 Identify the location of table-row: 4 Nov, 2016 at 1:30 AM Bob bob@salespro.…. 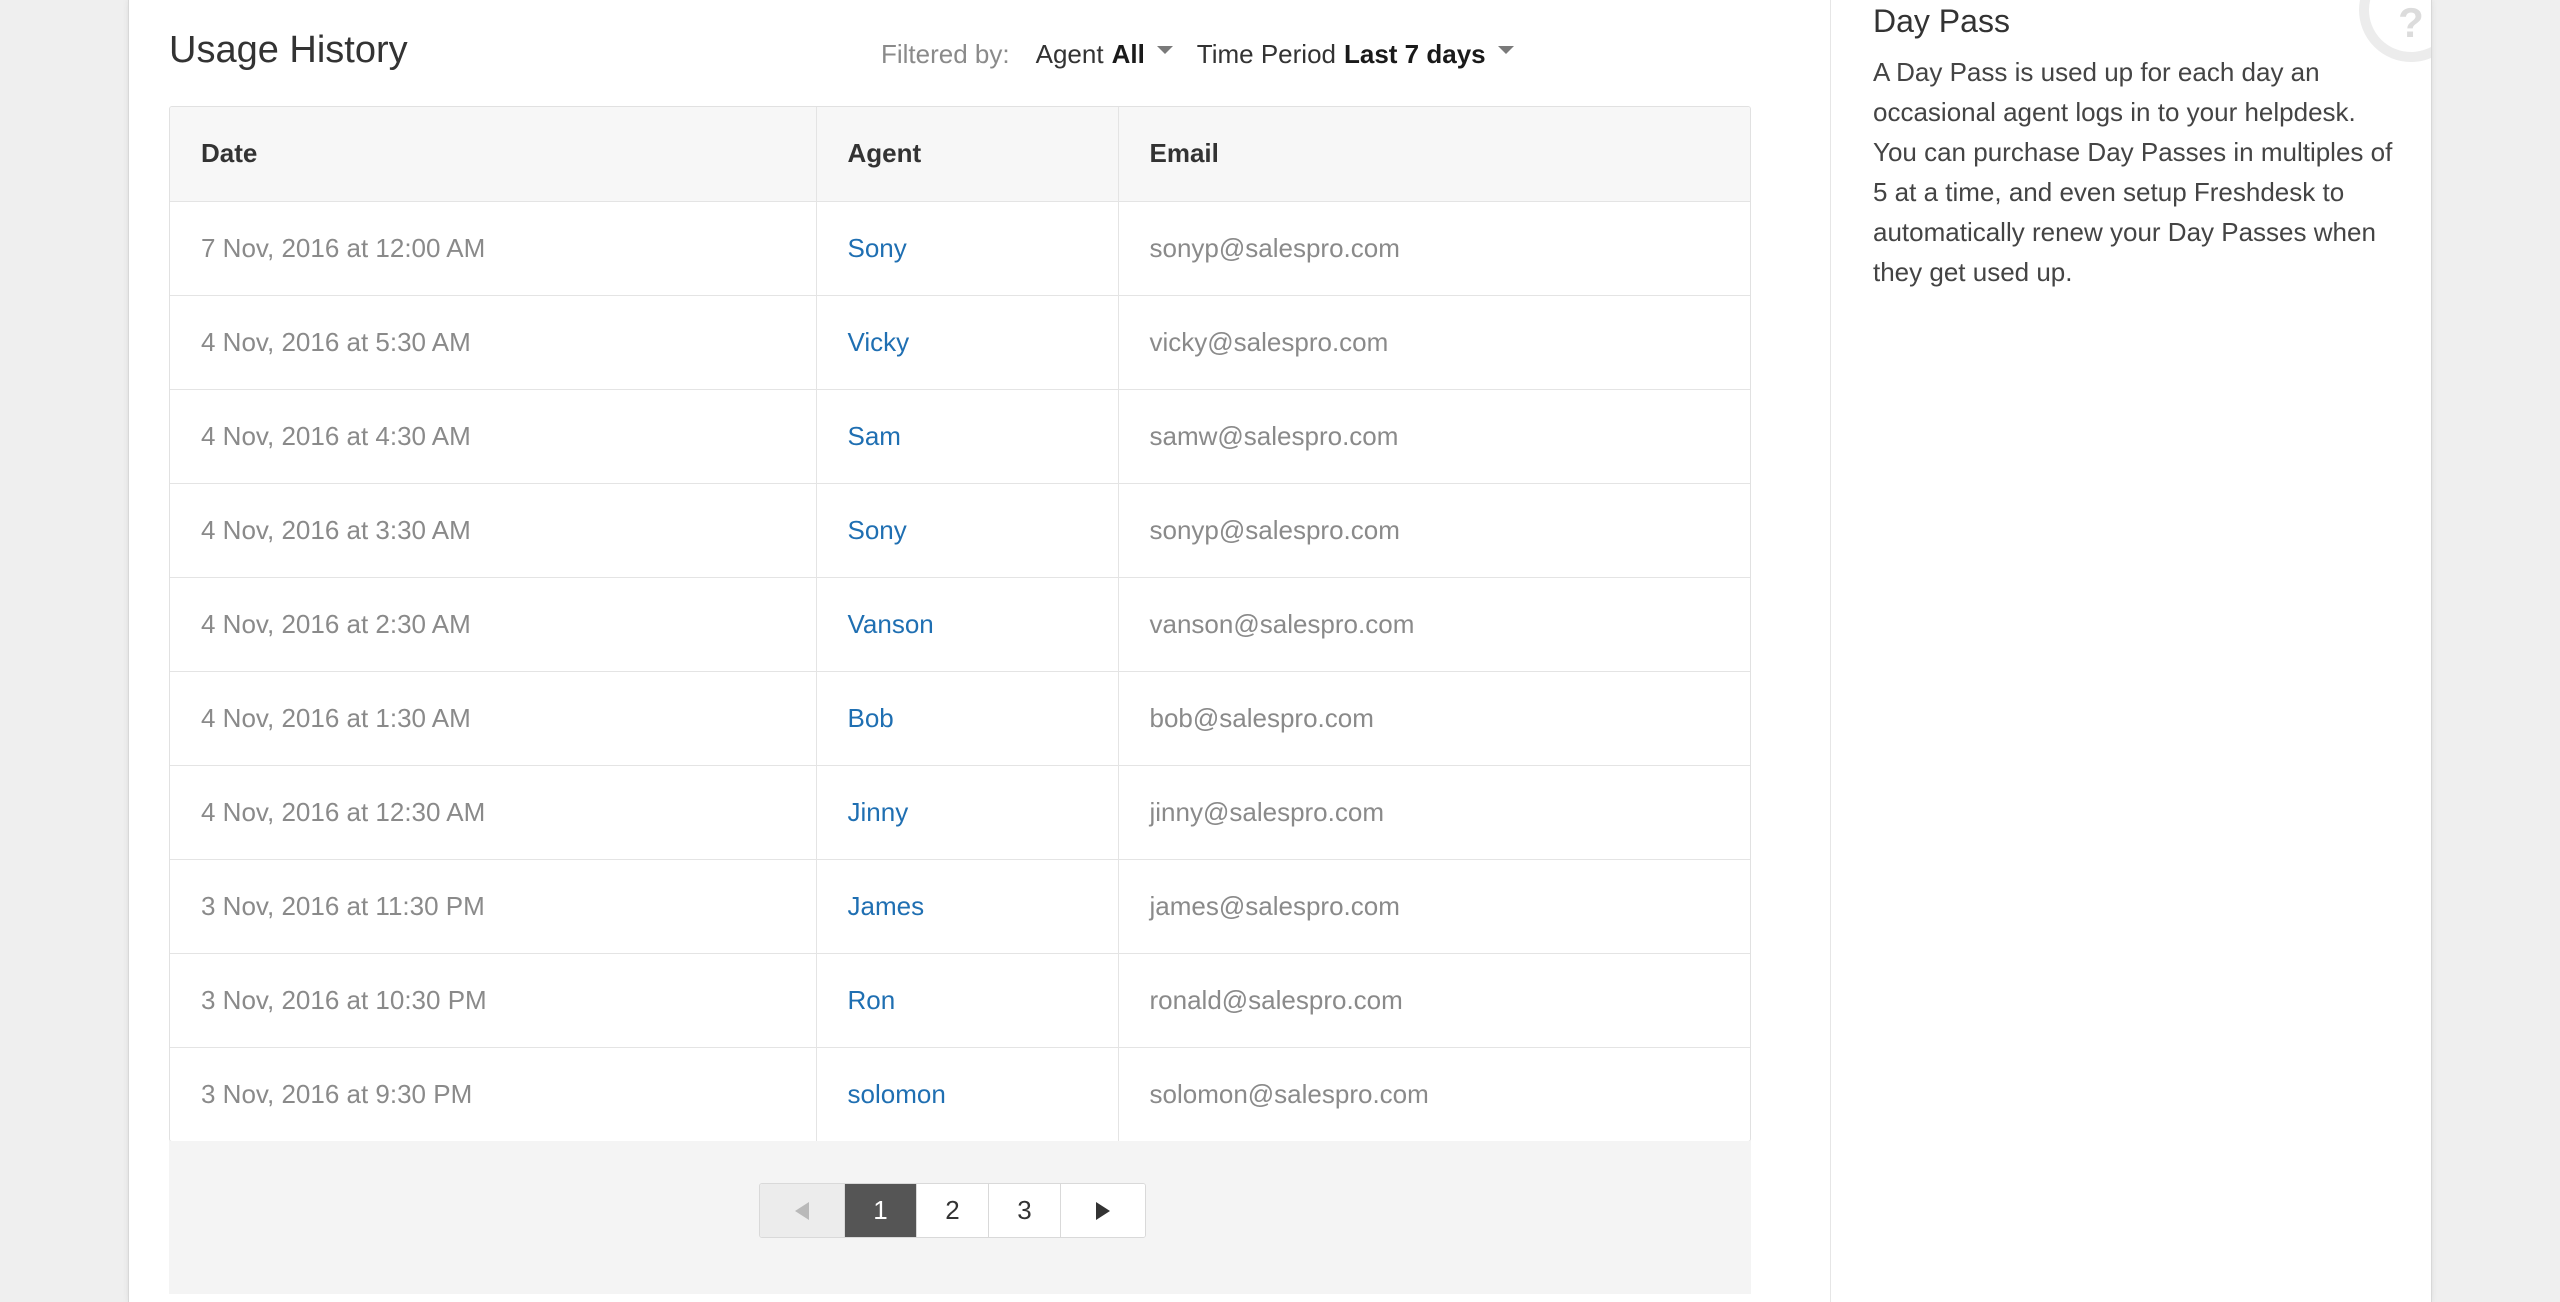
(960, 718).